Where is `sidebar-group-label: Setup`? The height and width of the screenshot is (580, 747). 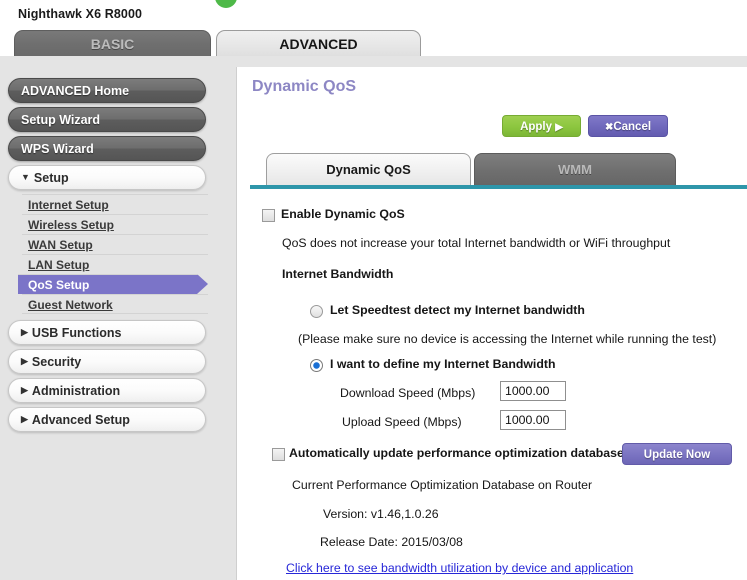 sidebar-group-label: Setup is located at coordinates (51, 178).